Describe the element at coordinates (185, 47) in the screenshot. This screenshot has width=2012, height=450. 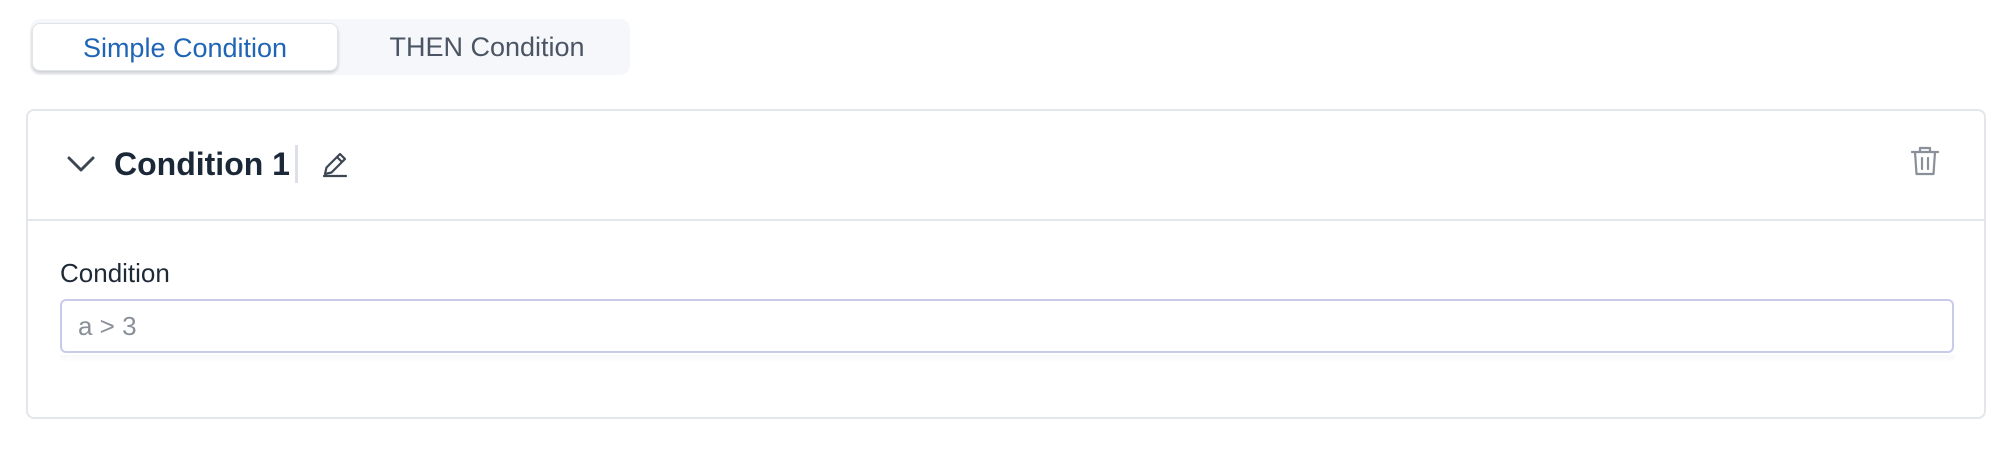
I see `tab-simple-condition: Simple Condition` at that location.